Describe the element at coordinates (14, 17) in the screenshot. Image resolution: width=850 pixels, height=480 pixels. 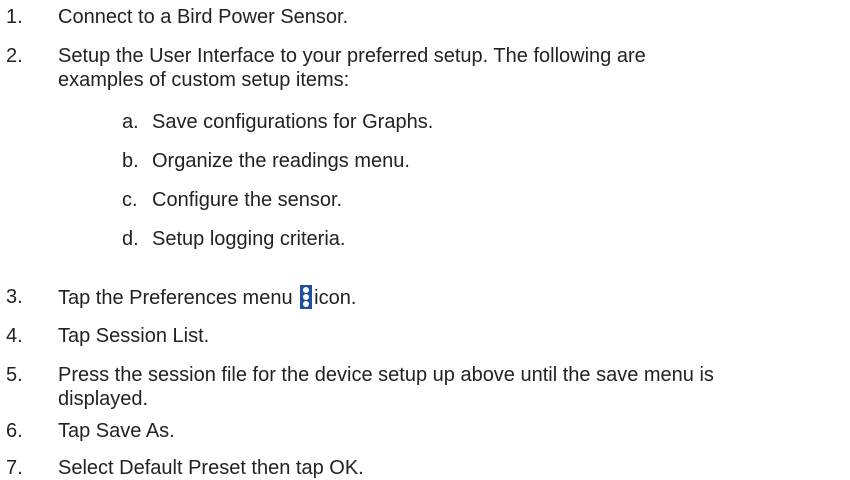
I see `step-number: 1.` at that location.